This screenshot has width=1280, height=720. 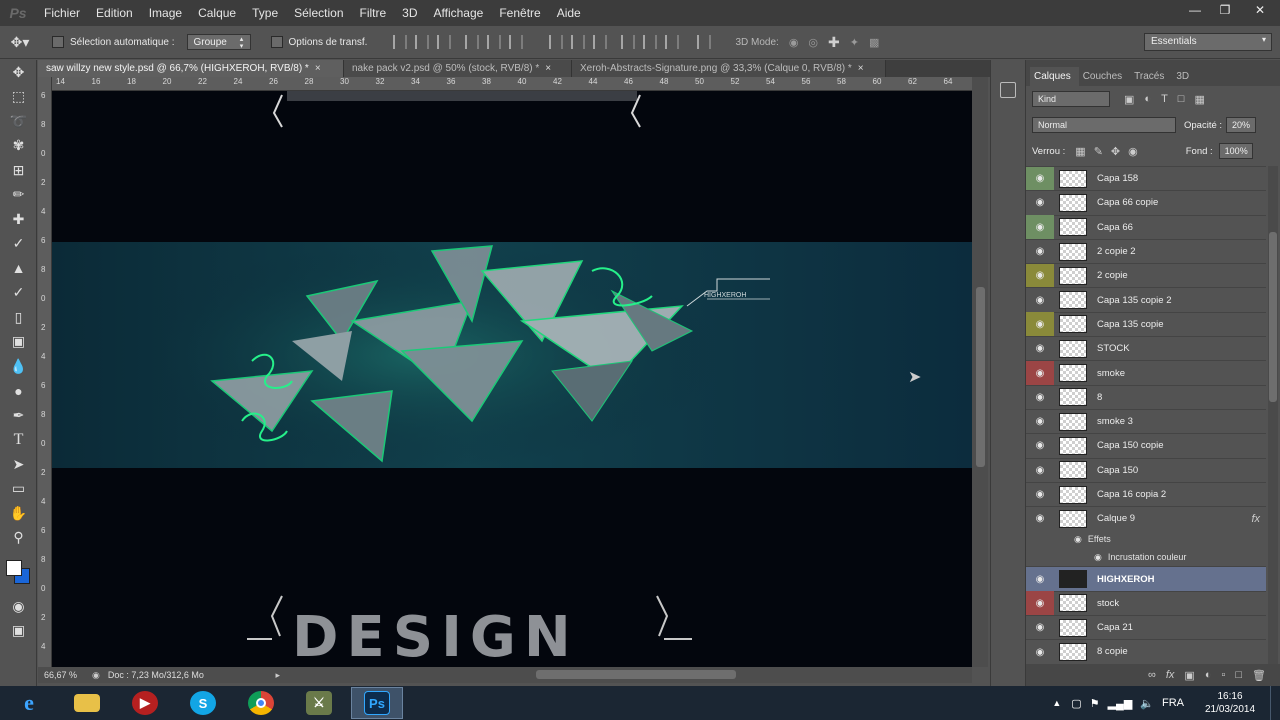 I want to click on 3d-slide-icon: ✦, so click(x=854, y=42).